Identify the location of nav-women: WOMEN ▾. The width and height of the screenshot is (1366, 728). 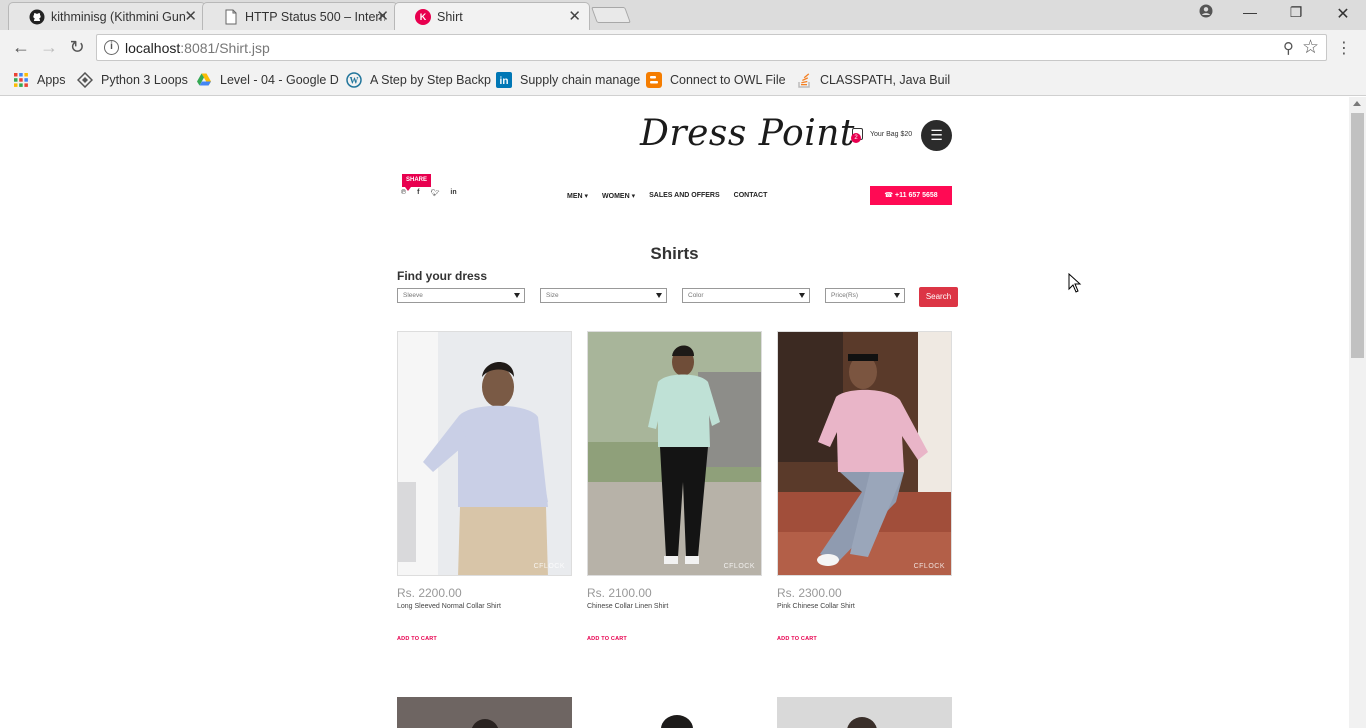
(618, 196).